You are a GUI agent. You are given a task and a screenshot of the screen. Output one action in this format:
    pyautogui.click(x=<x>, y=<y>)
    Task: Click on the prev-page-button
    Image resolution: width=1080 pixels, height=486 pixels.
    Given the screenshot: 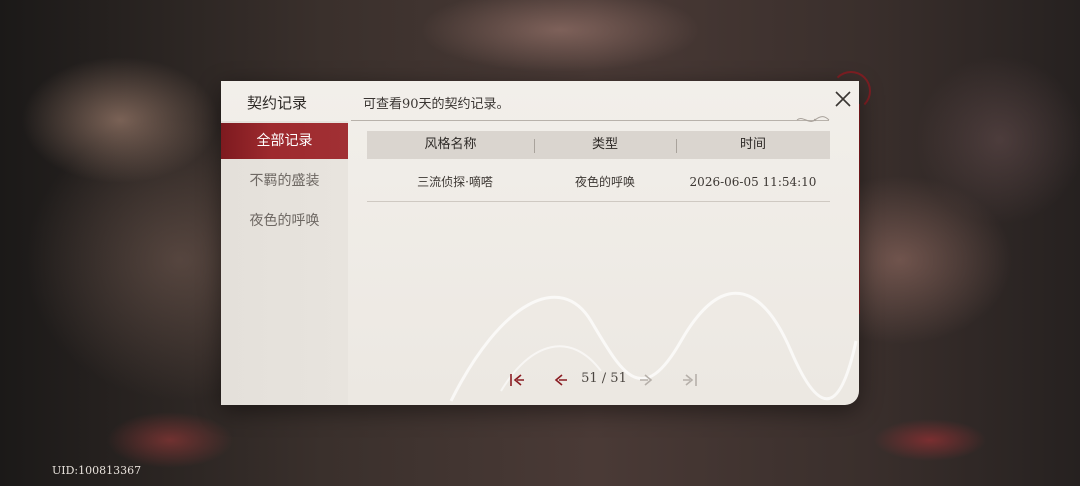 What is the action you would take?
    pyautogui.click(x=561, y=380)
    